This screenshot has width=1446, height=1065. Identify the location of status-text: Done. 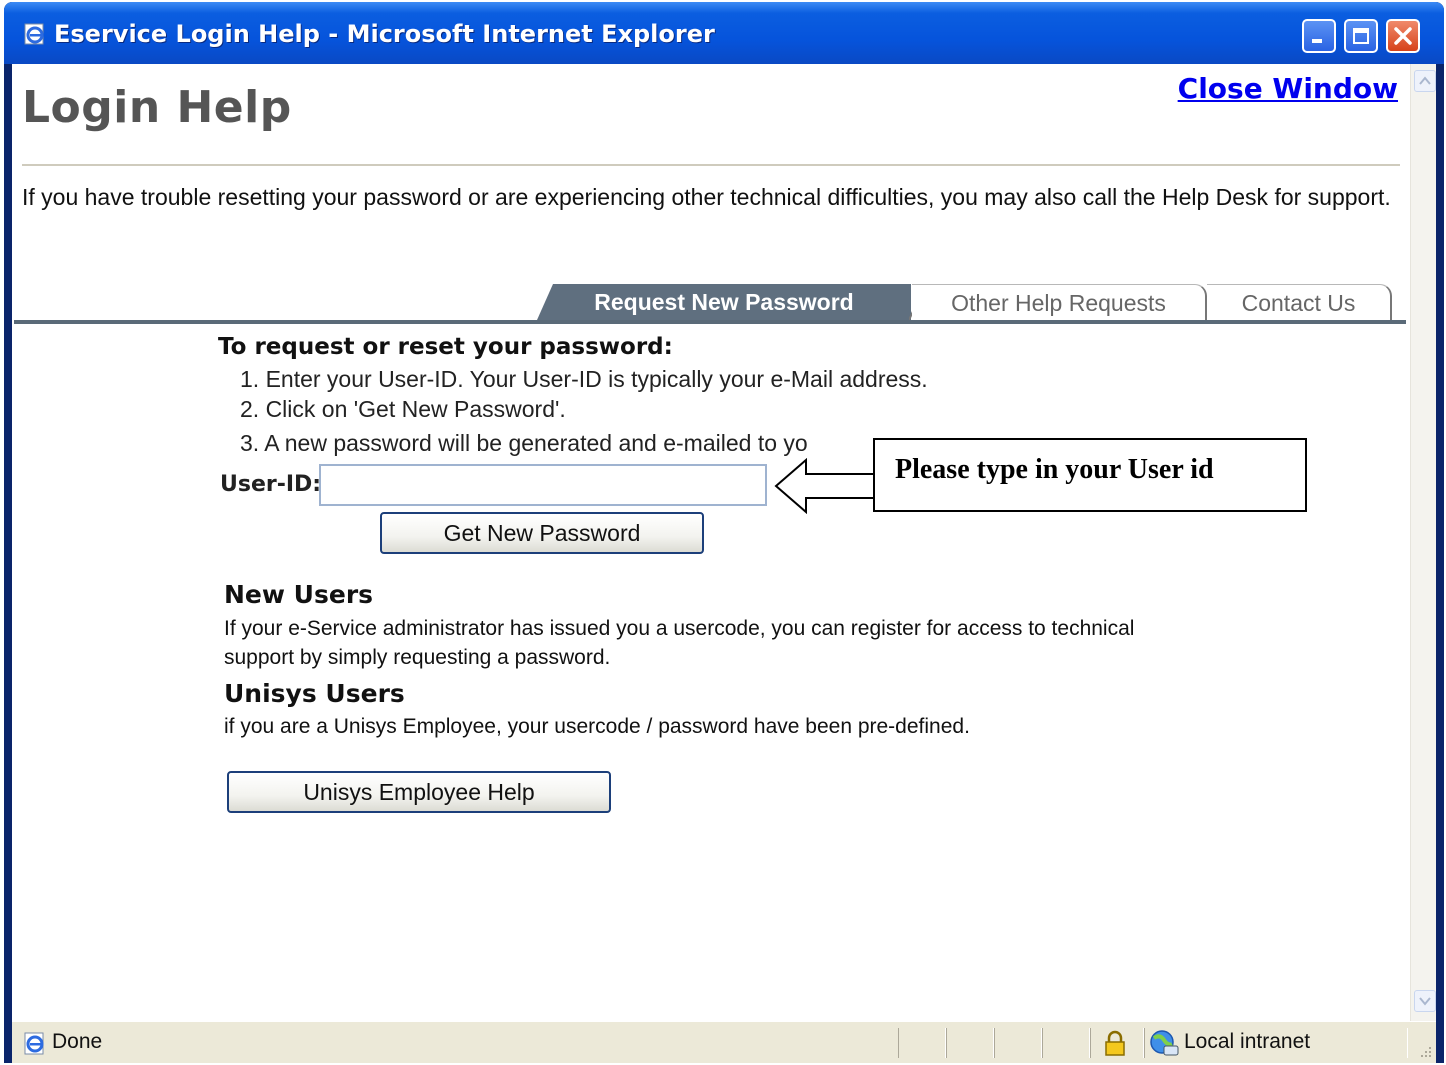
(77, 1041).